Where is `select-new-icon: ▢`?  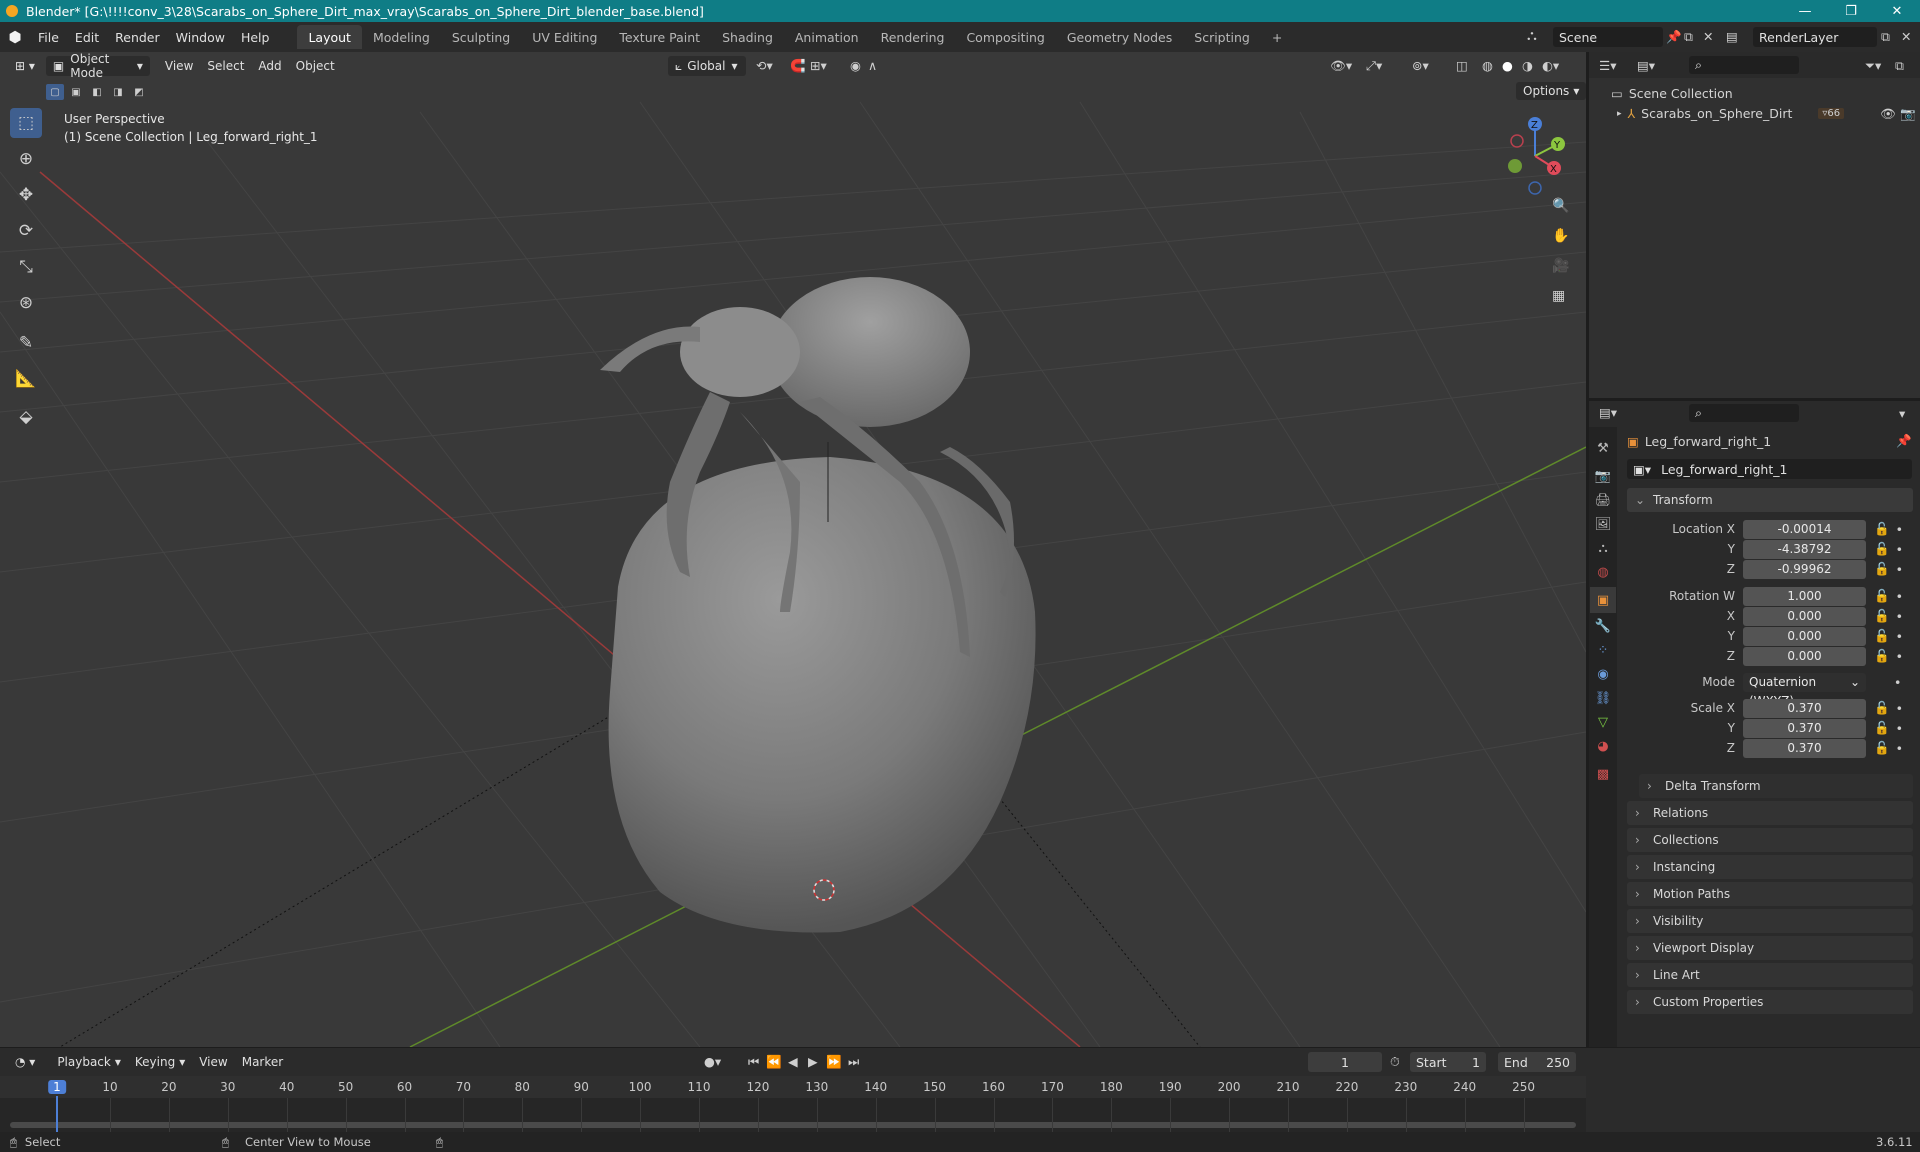 select-new-icon: ▢ is located at coordinates (55, 92).